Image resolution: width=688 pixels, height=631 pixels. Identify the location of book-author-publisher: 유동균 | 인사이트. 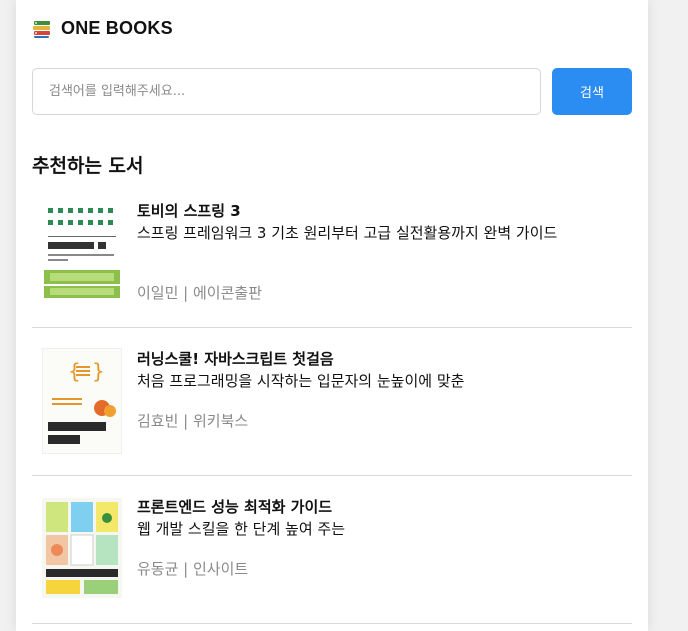
(193, 569).